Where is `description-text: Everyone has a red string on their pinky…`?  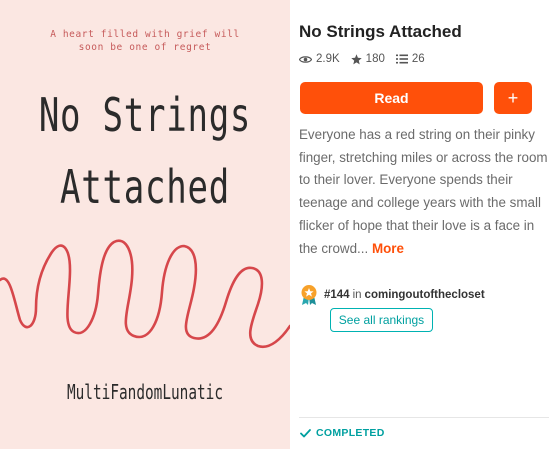 description-text: Everyone has a red string on their pinky… is located at coordinates (423, 191).